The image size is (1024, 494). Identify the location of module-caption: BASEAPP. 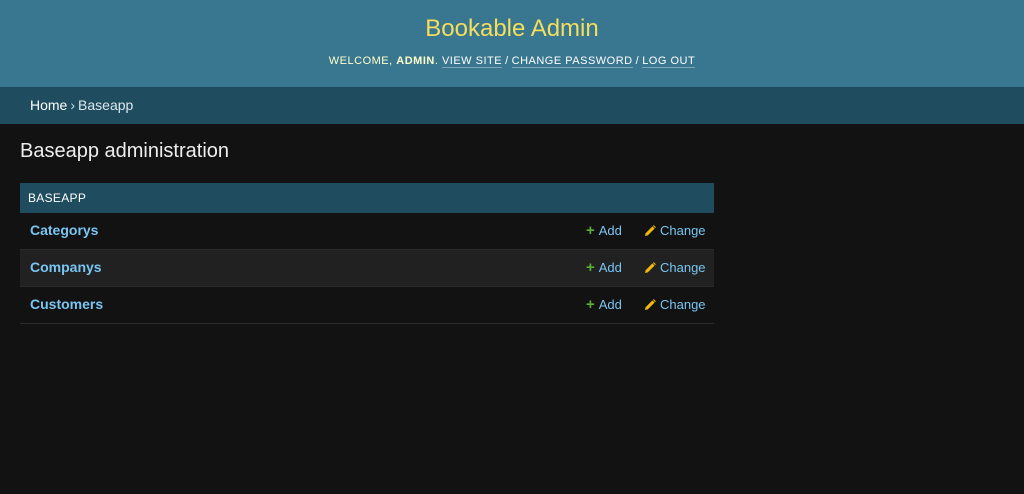
(367, 198).